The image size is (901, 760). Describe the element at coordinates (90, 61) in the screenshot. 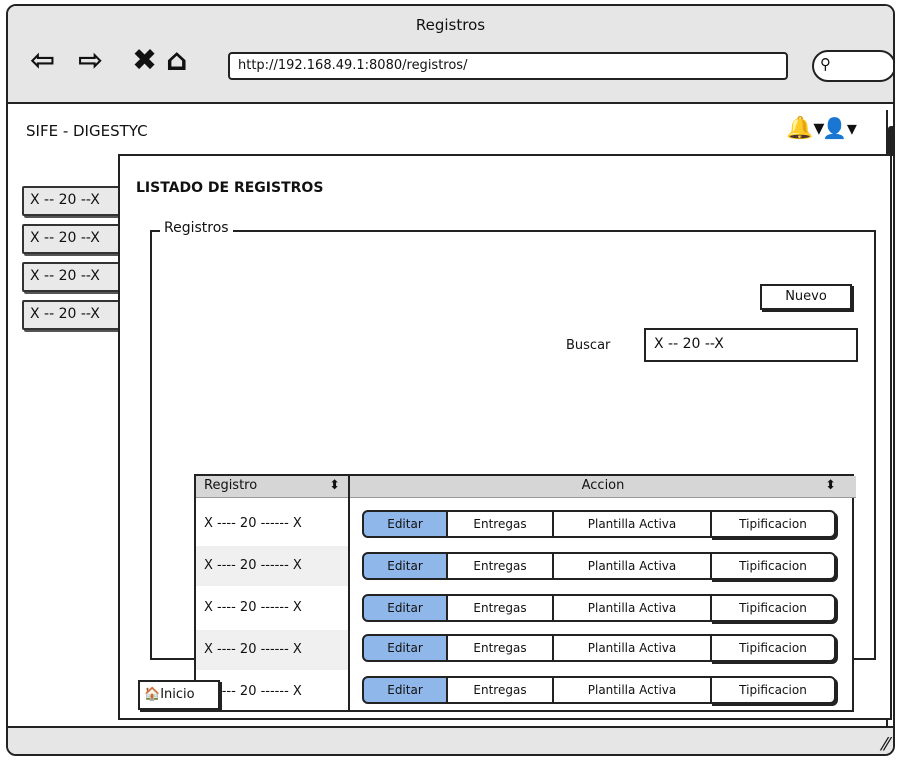

I see `forward-arrow-icon: ⇨` at that location.